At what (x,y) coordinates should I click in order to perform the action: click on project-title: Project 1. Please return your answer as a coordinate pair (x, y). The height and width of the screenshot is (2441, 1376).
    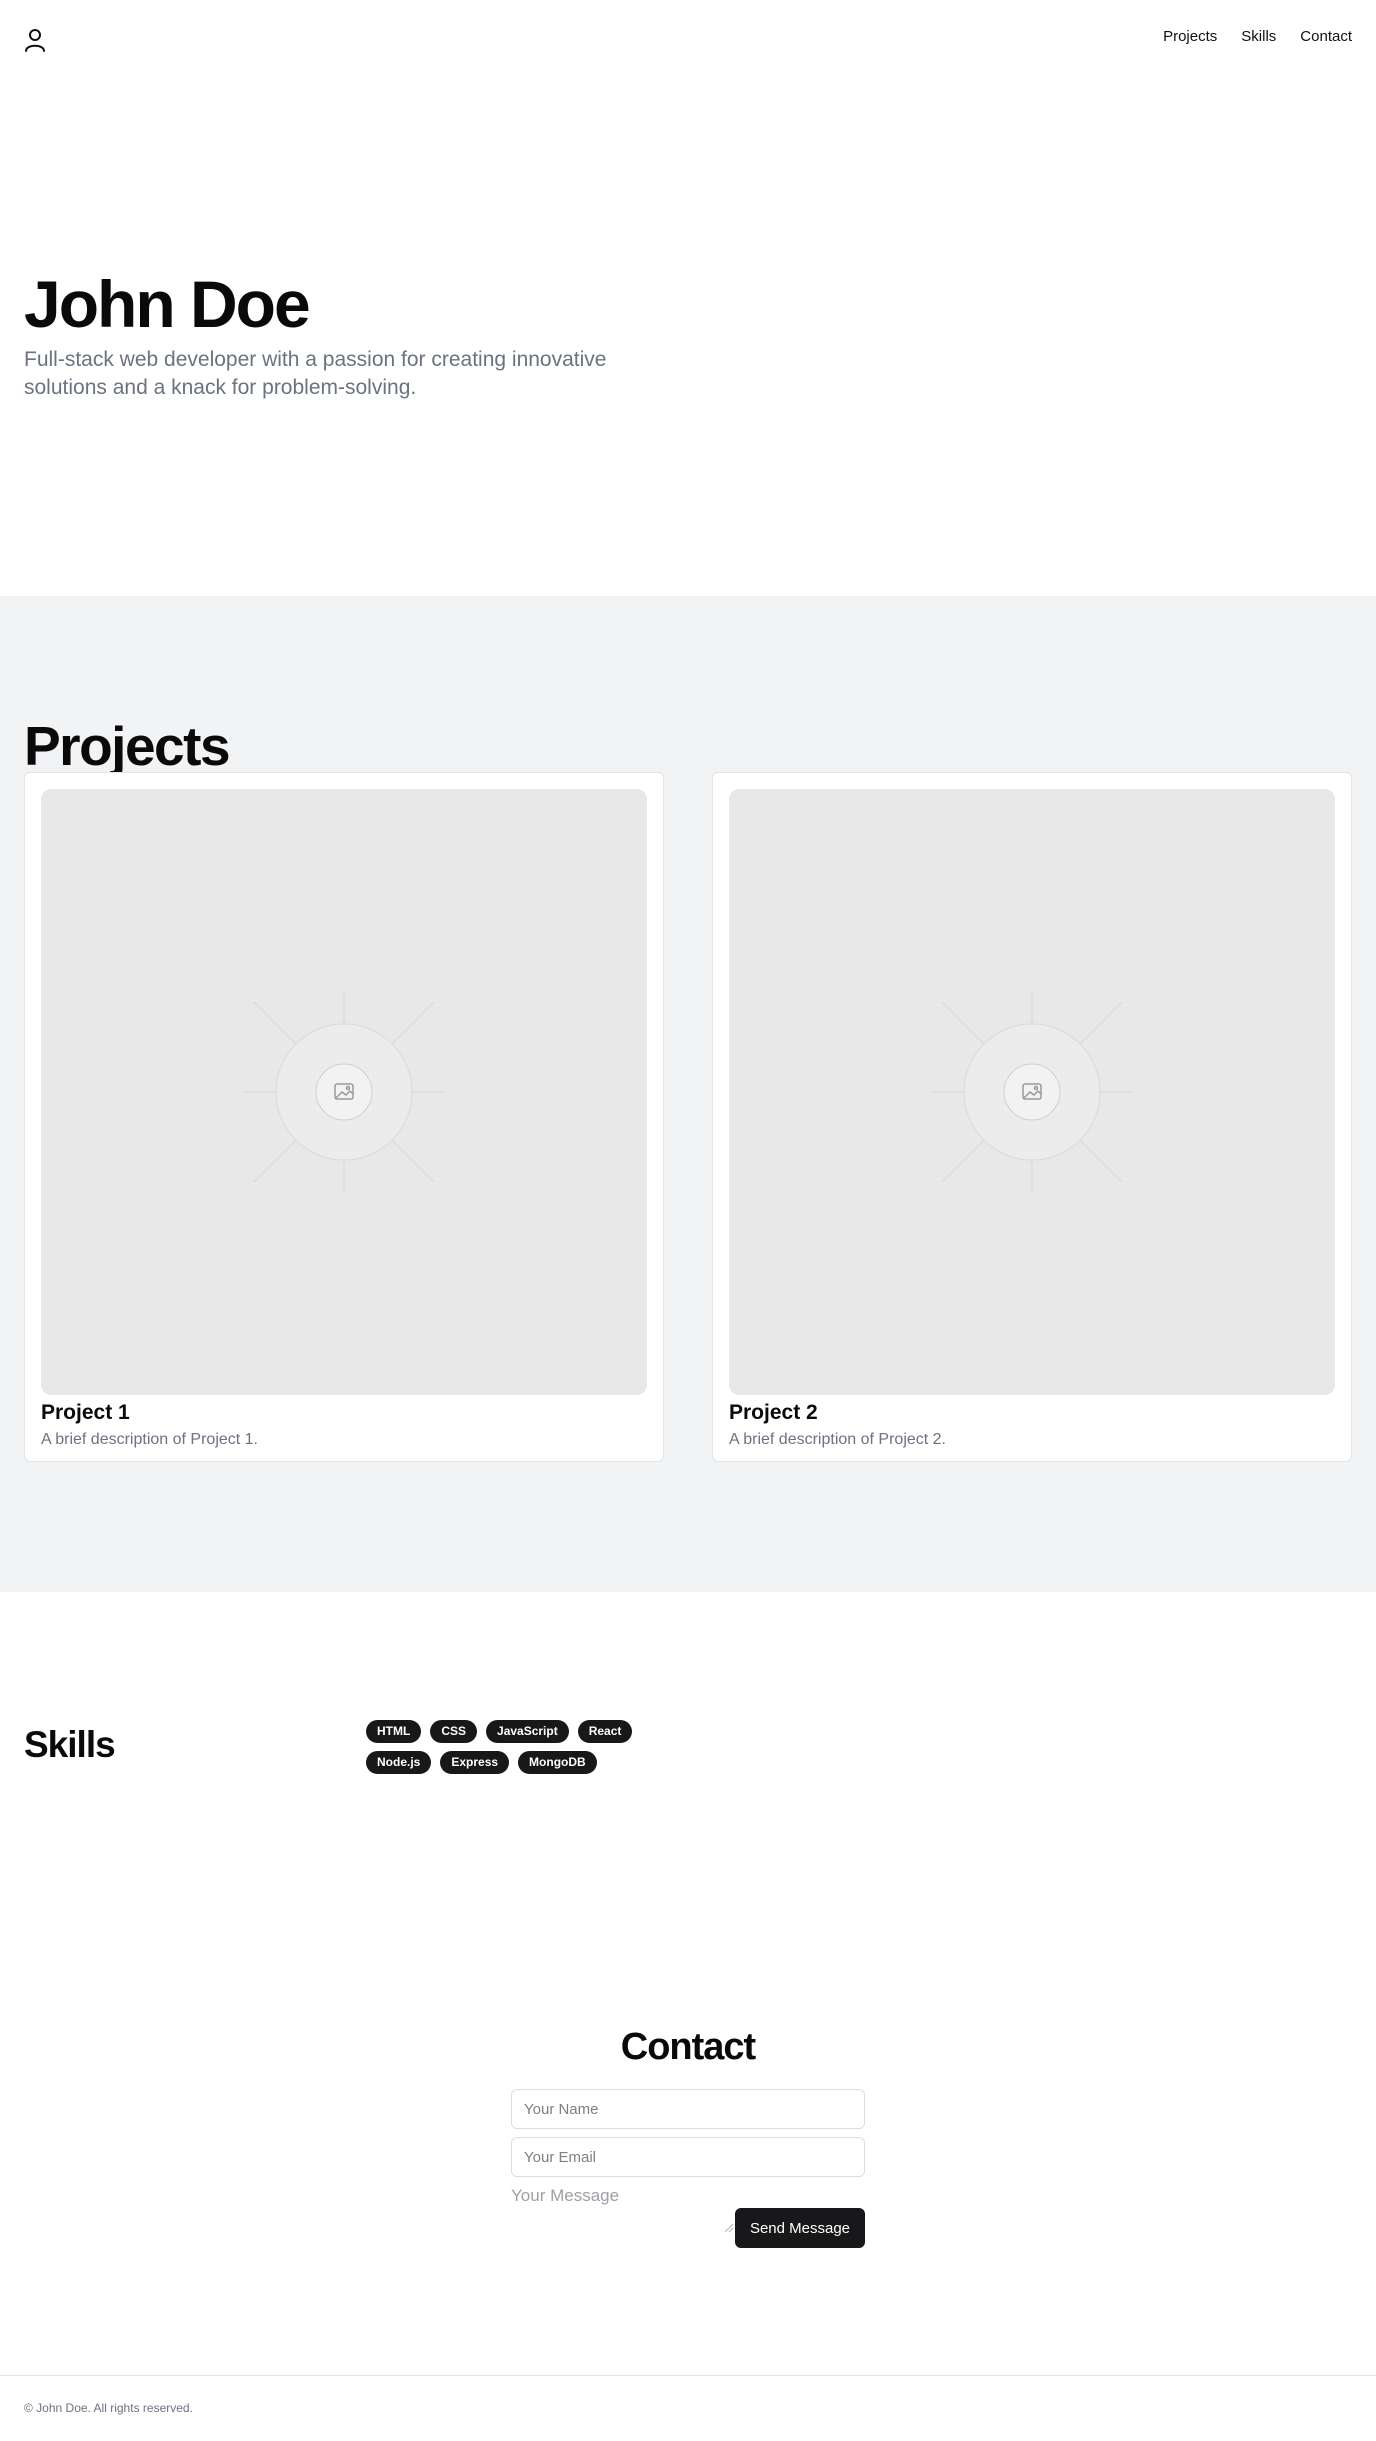
    Looking at the image, I should click on (85, 1412).